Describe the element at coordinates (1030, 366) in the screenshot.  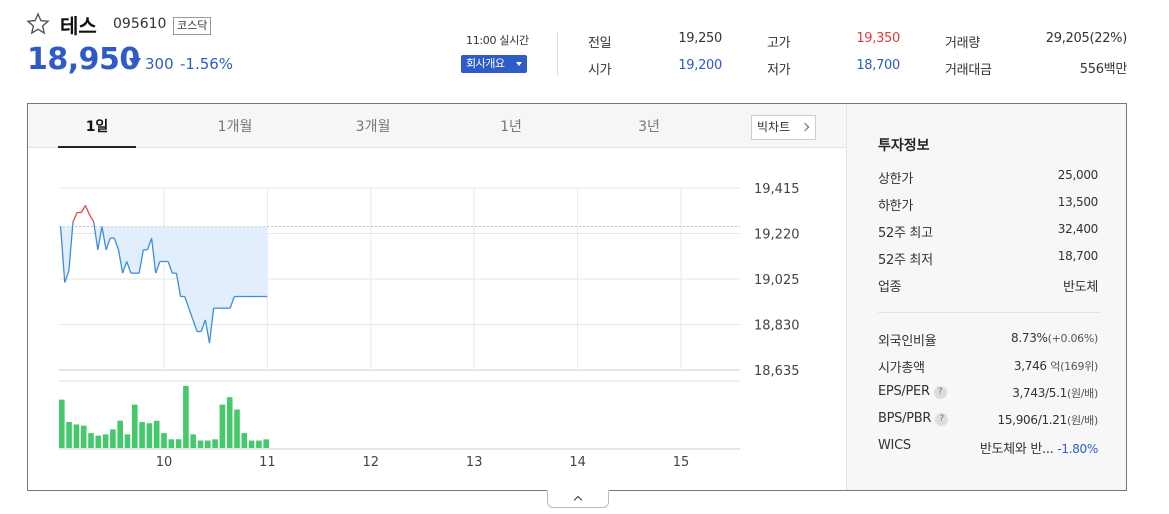
I see `market-cap-number: 3,746` at that location.